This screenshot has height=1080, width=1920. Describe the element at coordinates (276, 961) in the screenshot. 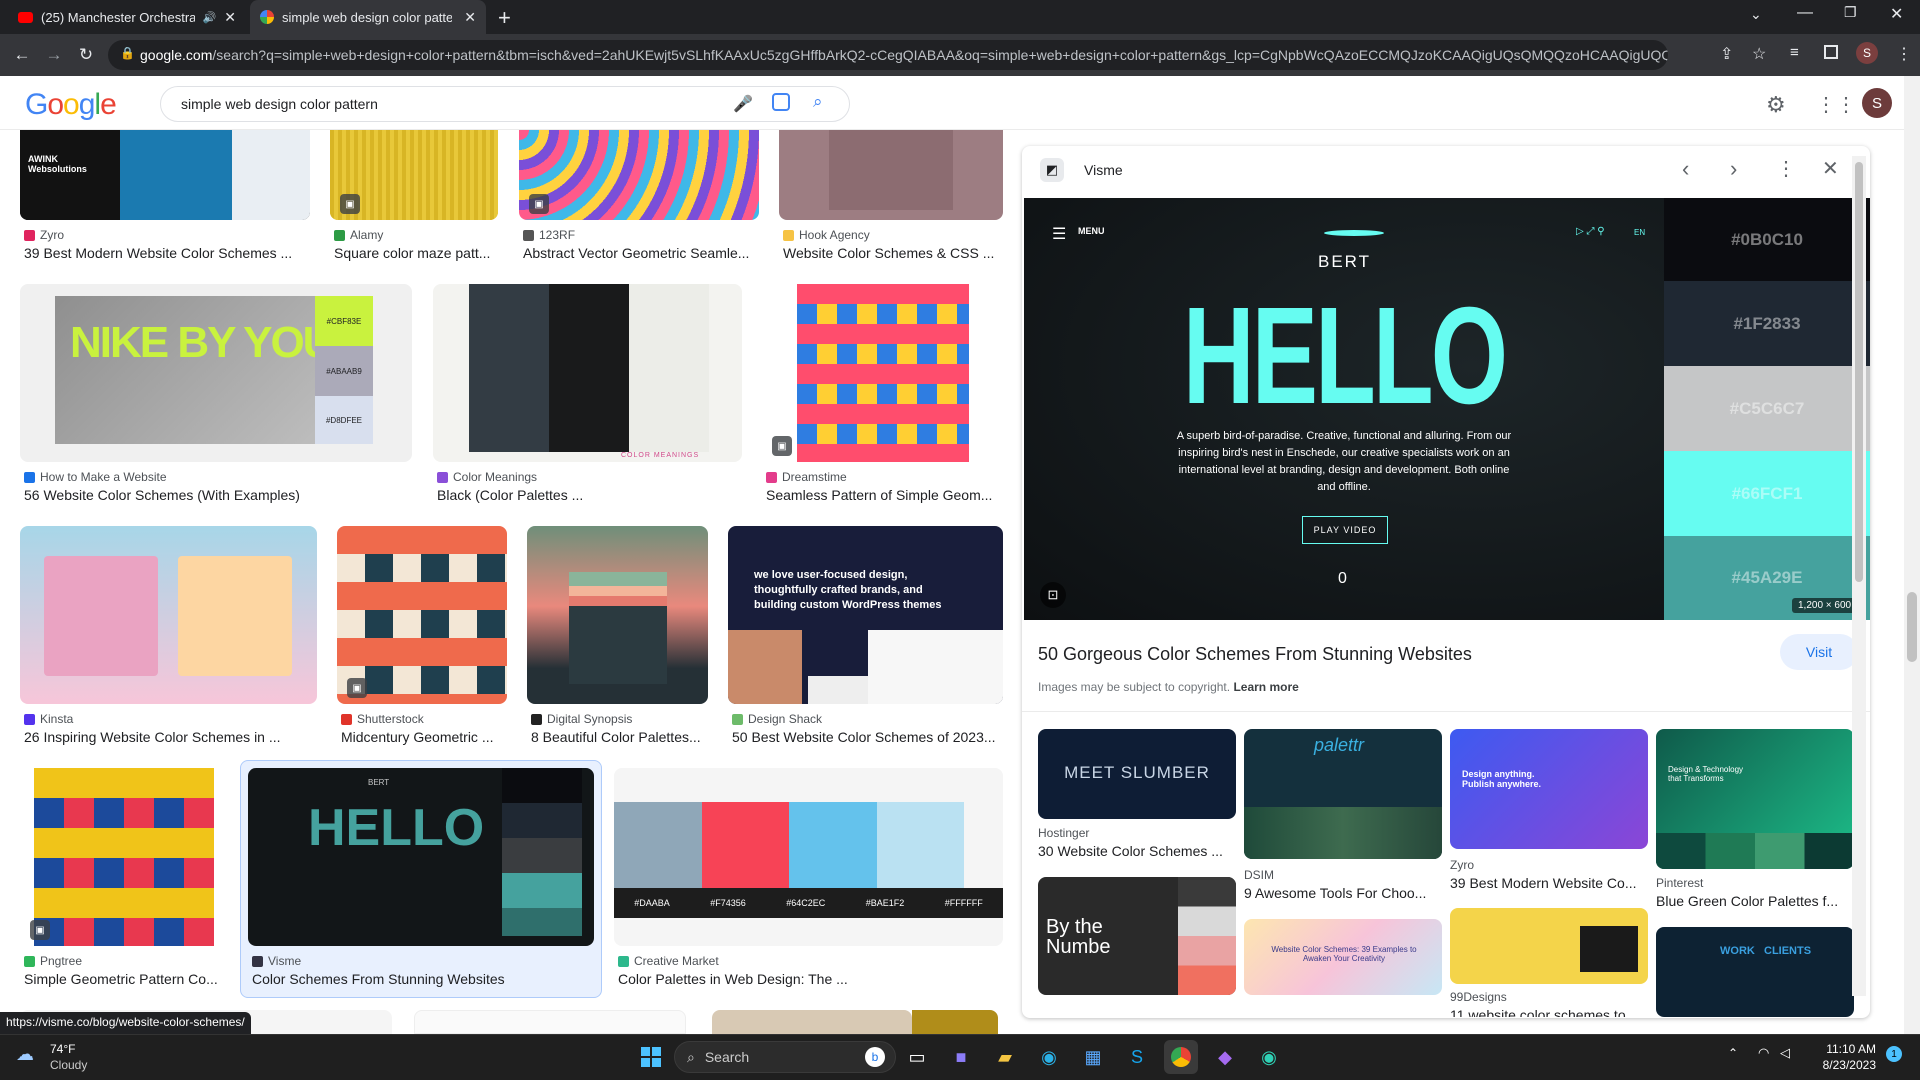

I see `result-source: Visme` at that location.